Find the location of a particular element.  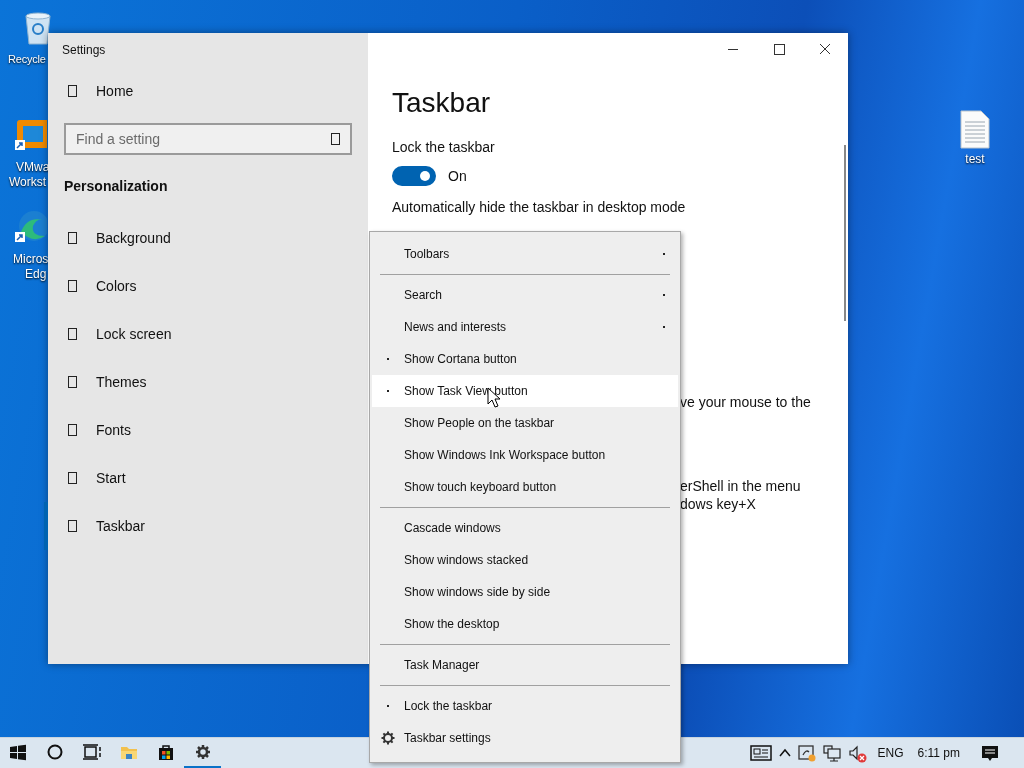

icon-label: Recycle is located at coordinates (27, 59).